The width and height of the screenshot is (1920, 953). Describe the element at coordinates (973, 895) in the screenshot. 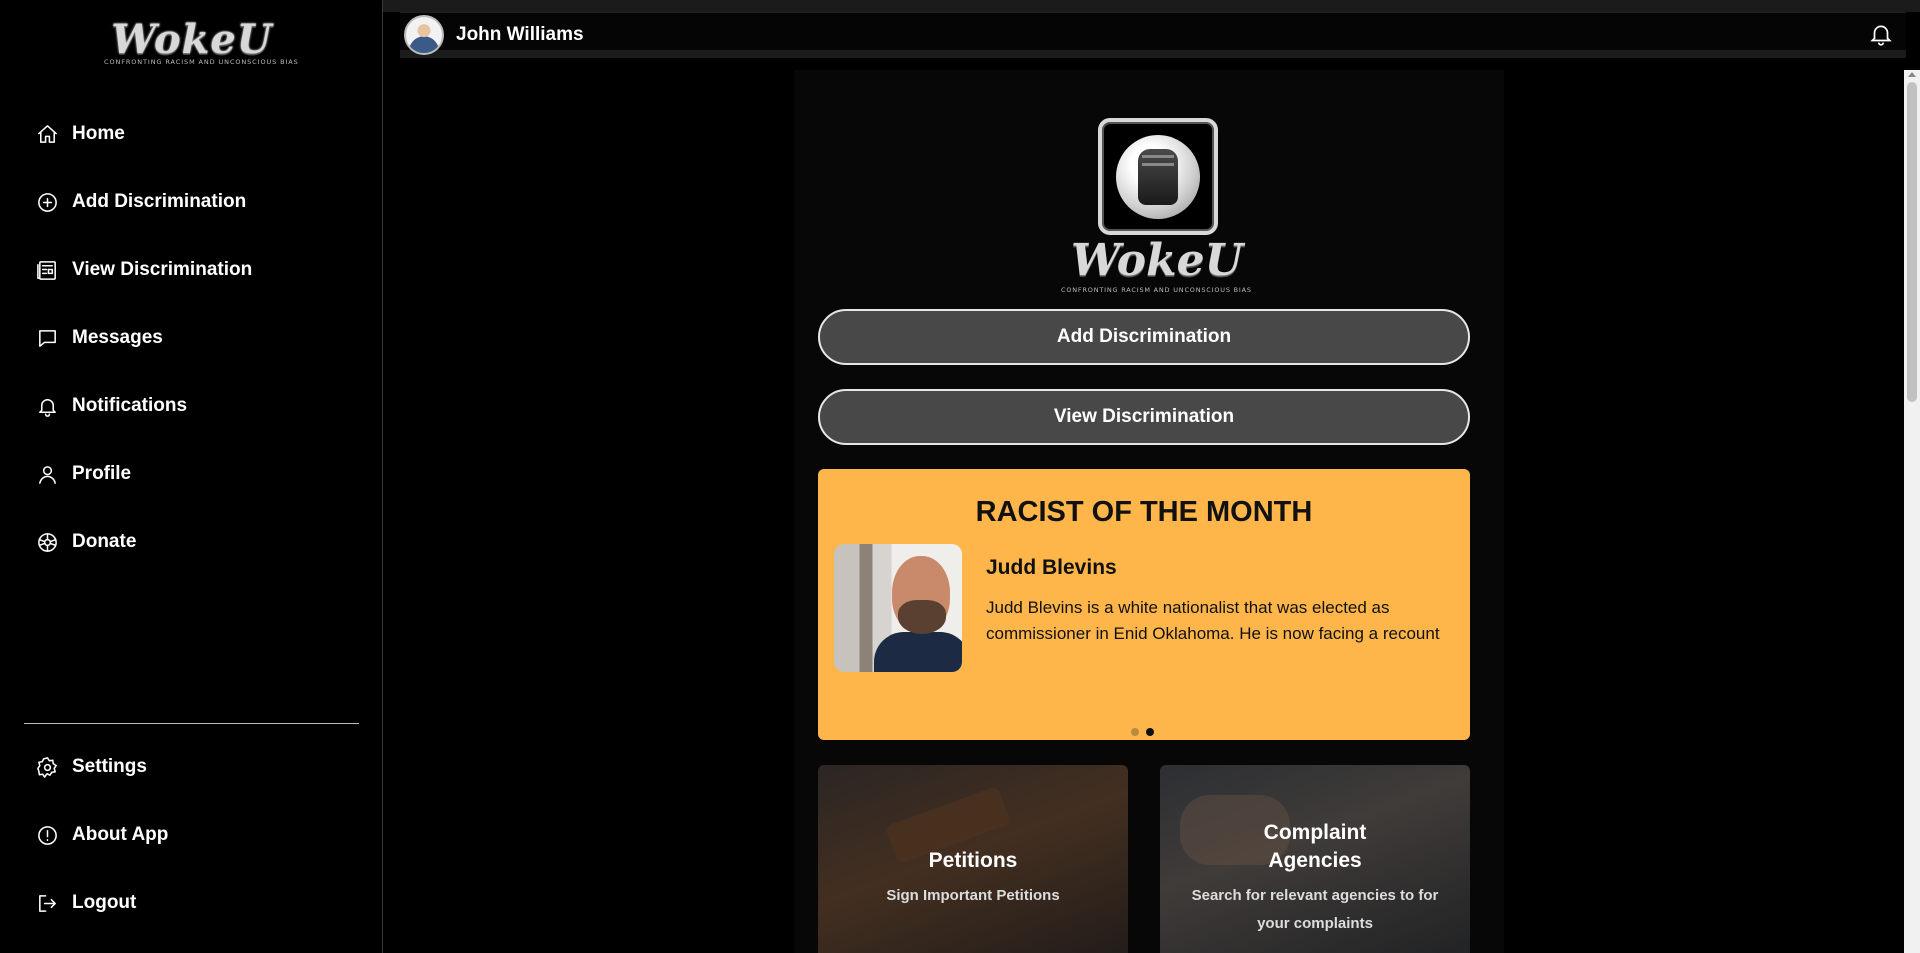

I see `card-subtitle: Sign Important Petitions` at that location.